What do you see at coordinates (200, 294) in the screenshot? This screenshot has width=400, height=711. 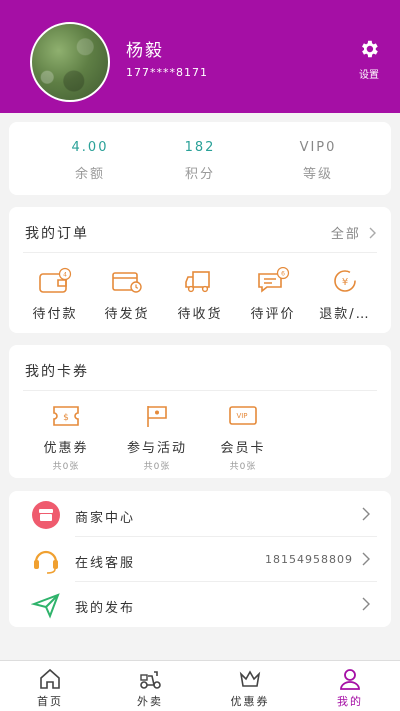 I see `order-pending-receipt: 待收货` at bounding box center [200, 294].